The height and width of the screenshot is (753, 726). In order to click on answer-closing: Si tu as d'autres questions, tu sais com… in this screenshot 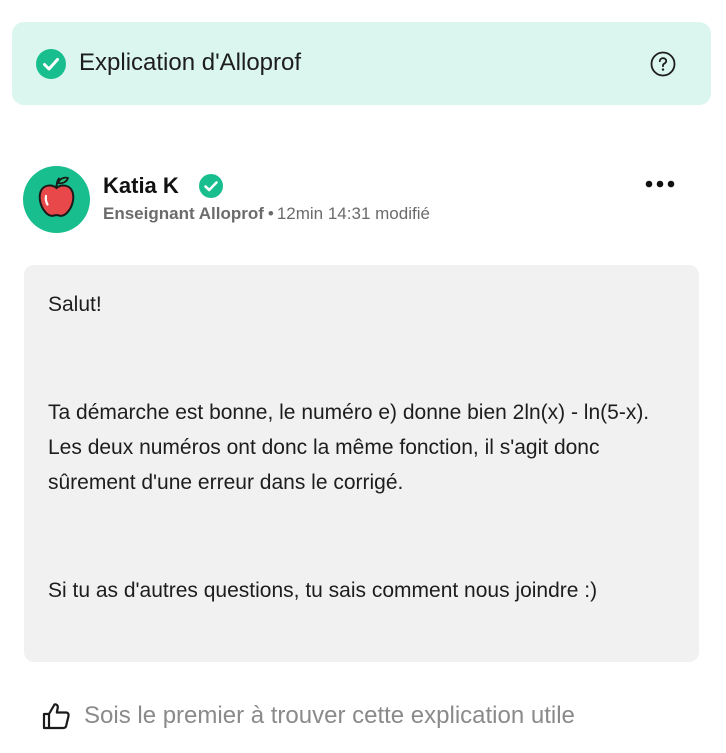, I will do `click(323, 590)`.